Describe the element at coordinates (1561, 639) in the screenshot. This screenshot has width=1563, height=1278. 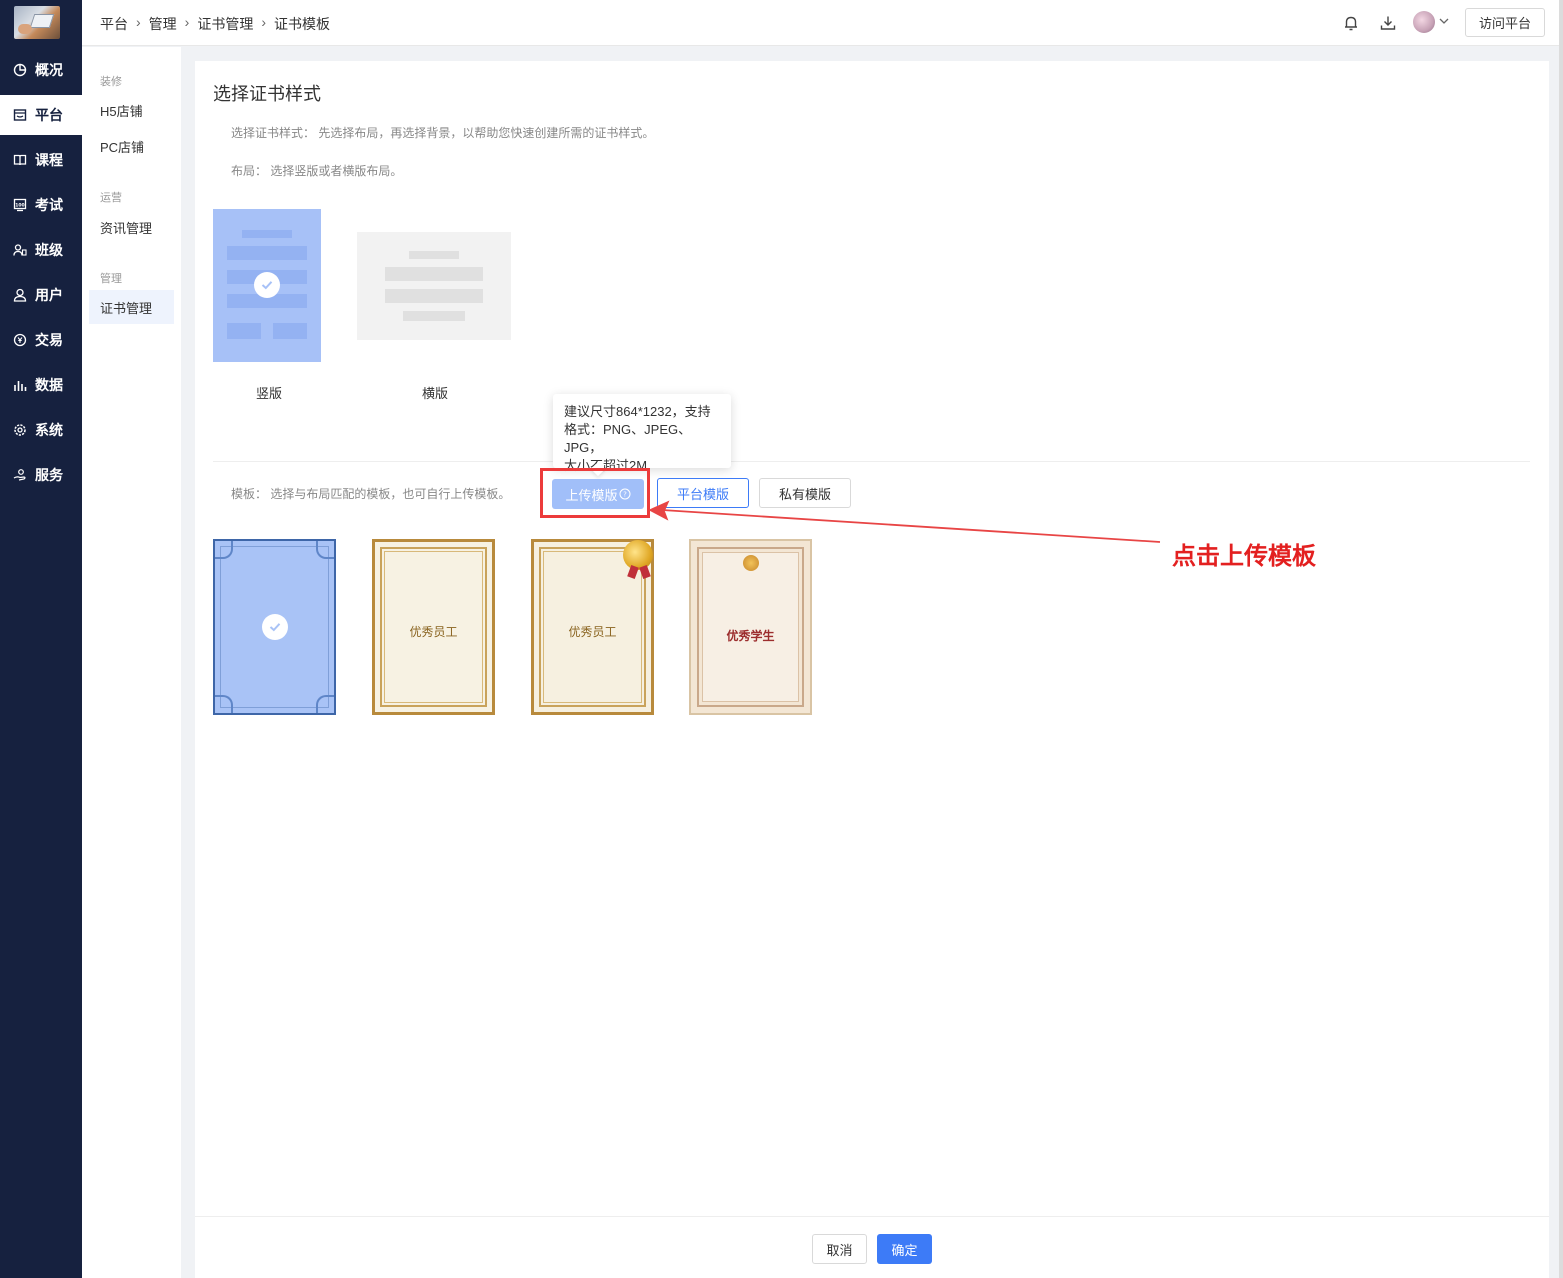
I see `window-edge` at that location.